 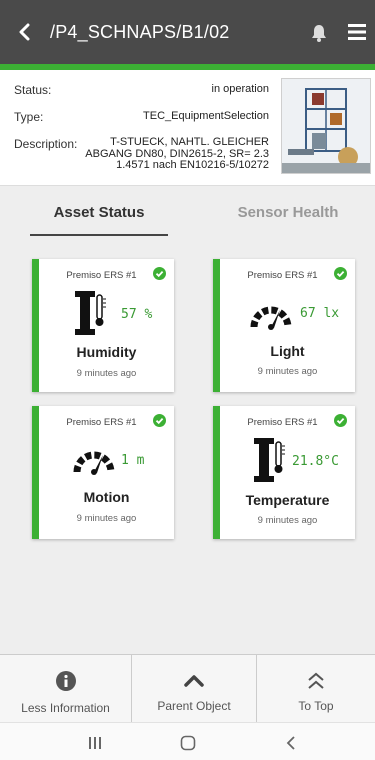 What do you see at coordinates (99, 235) in the screenshot?
I see `active-tab-indicator` at bounding box center [99, 235].